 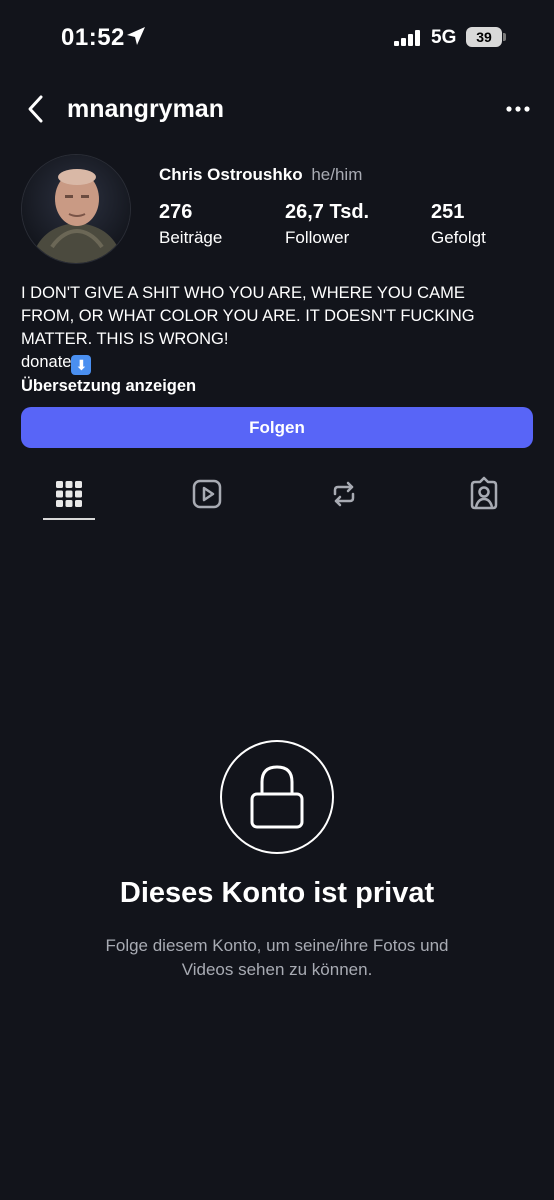 I want to click on status-time: 01:52, so click(x=93, y=37).